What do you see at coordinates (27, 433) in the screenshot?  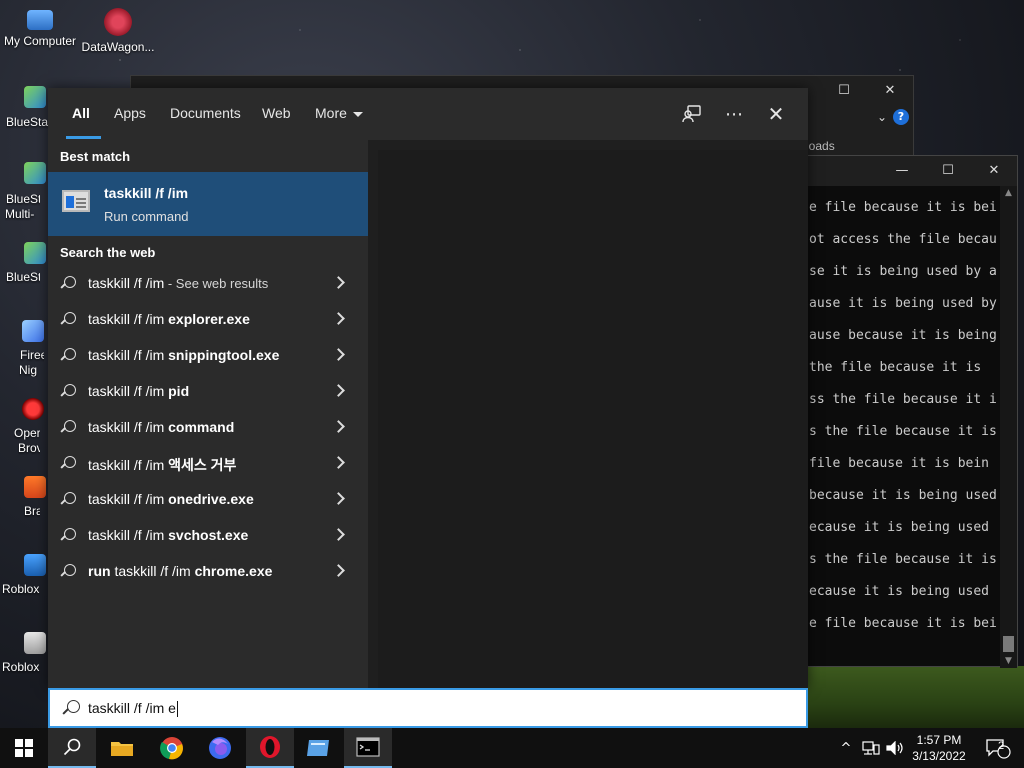 I see `desktop-icon-label: Oper` at bounding box center [27, 433].